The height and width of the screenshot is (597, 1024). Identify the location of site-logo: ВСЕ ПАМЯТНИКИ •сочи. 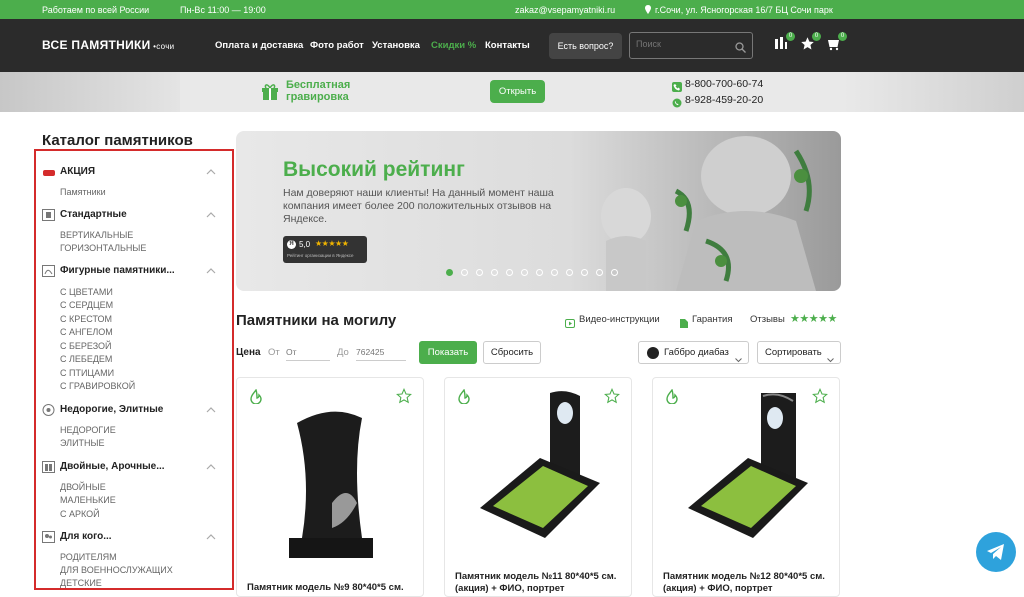
(108, 45).